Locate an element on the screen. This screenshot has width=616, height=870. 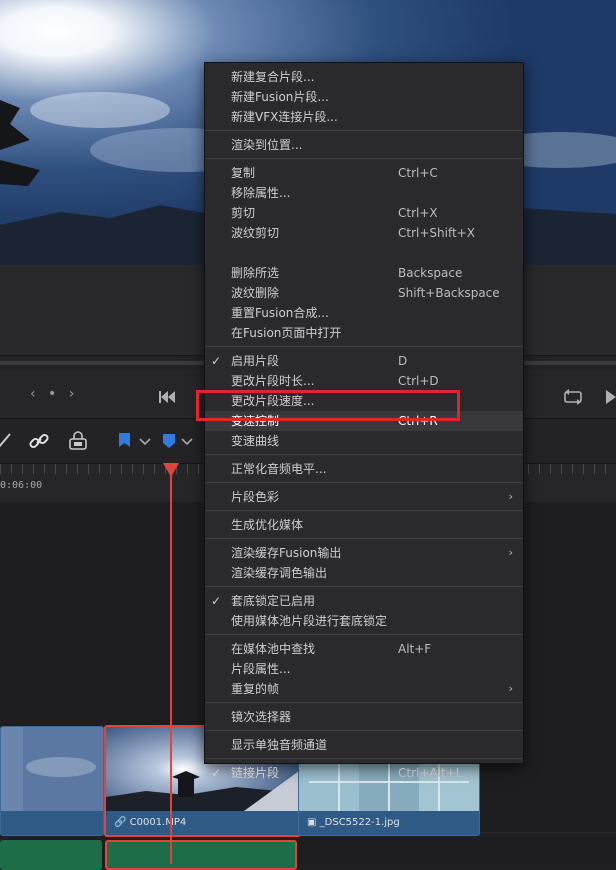
menu-item-label: 删除所选 is located at coordinates (255, 273).